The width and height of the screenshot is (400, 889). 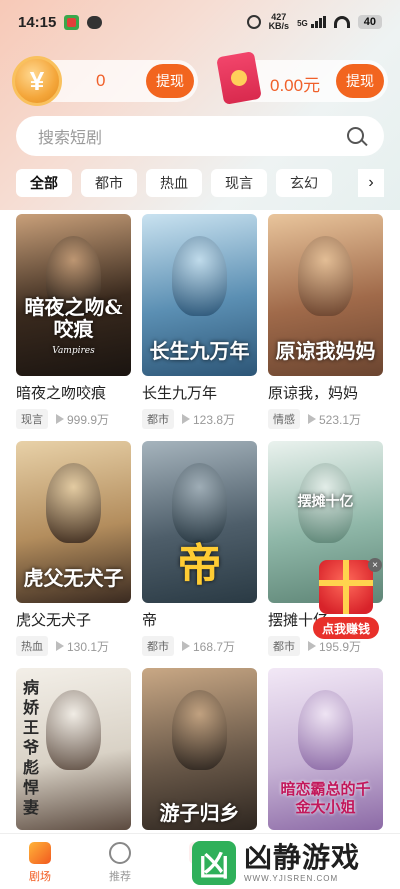 What do you see at coordinates (325, 502) in the screenshot?
I see `poster-title: 摆摊十亿` at bounding box center [325, 502].